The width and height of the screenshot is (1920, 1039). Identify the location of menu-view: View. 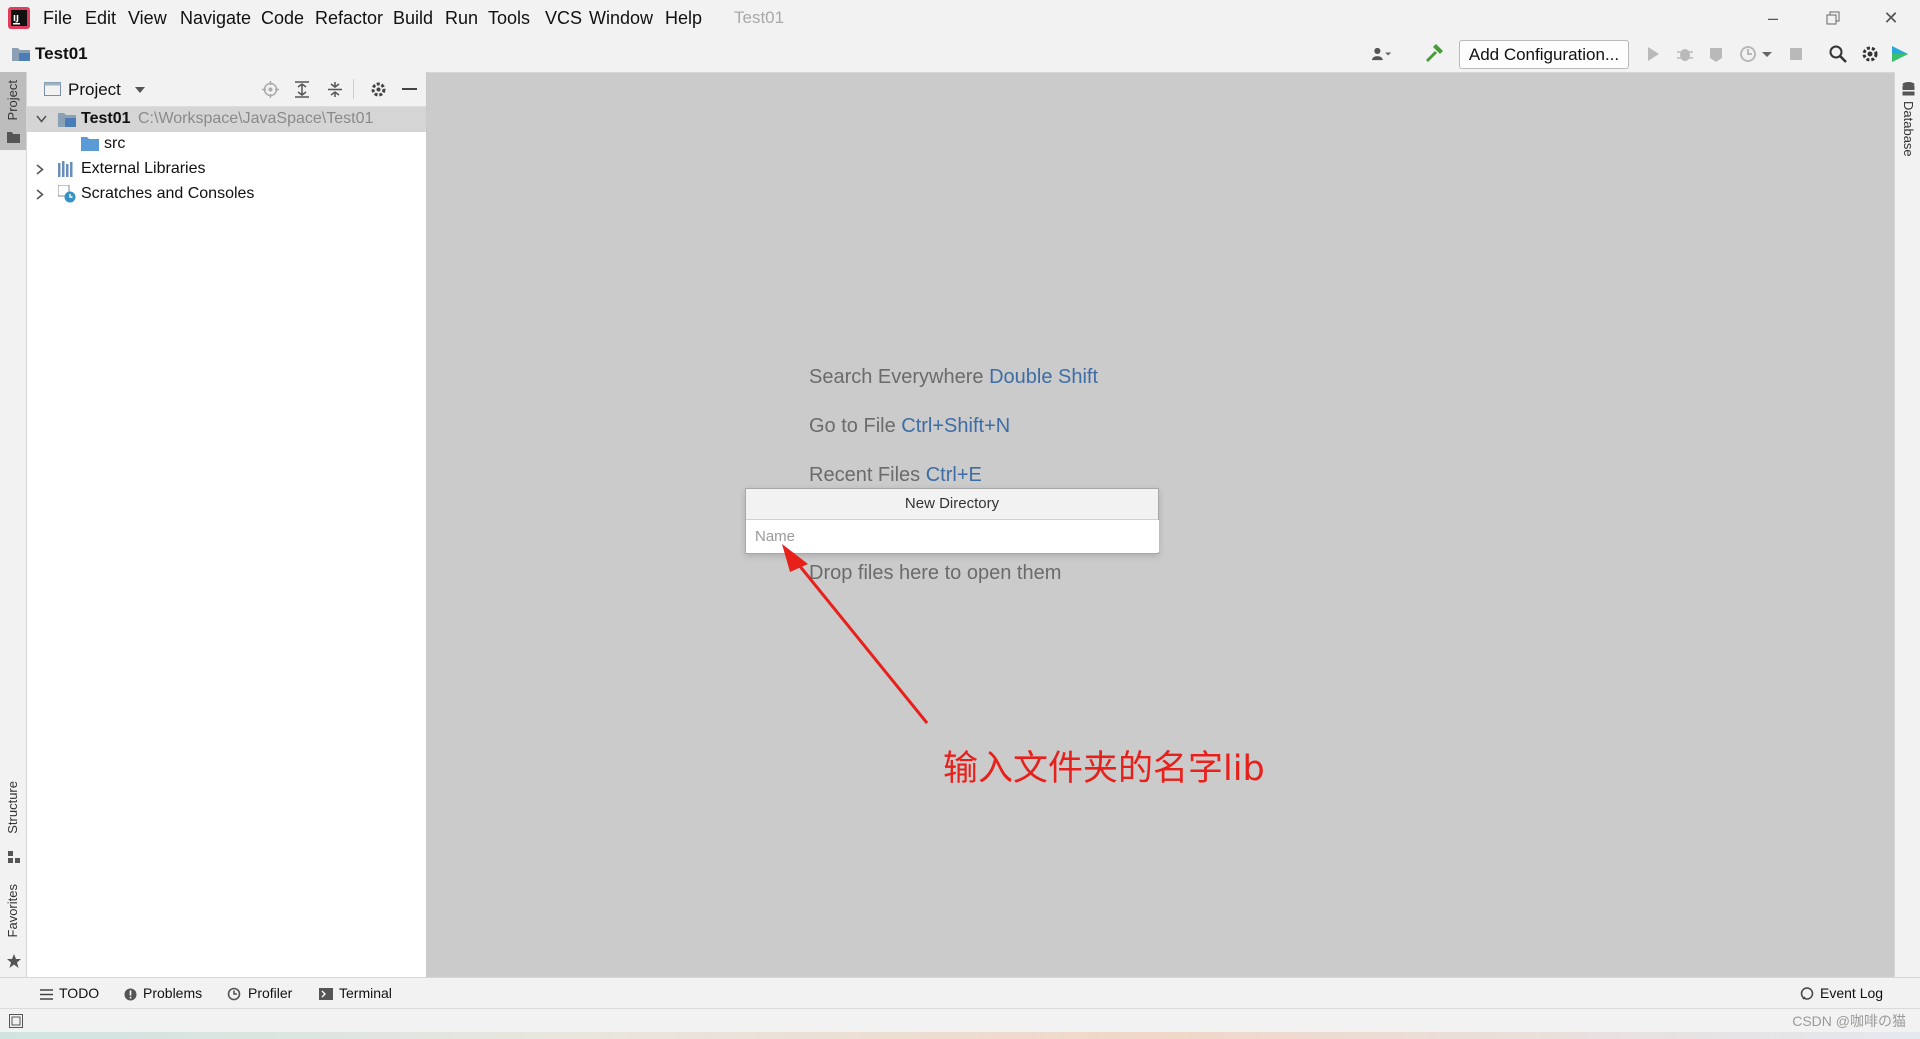
(147, 18).